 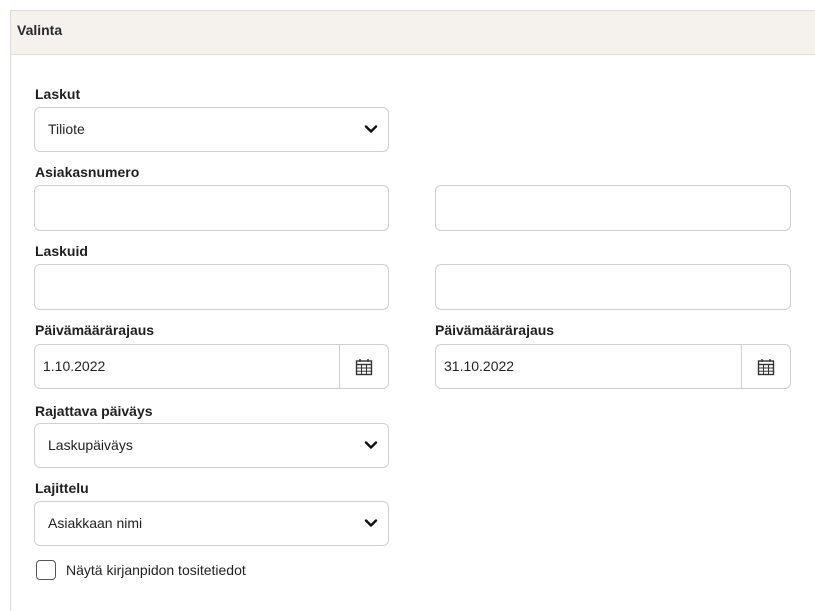 What do you see at coordinates (156, 570) in the screenshot?
I see `nayta-tositetiedot-label: Näytä kirjanpidon tositetiedot` at bounding box center [156, 570].